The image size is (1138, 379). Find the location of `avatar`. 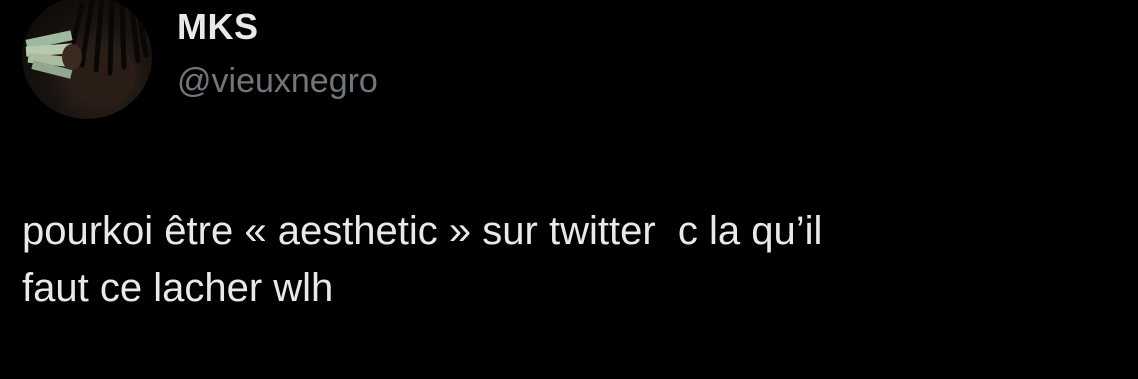

avatar is located at coordinates (87, 59).